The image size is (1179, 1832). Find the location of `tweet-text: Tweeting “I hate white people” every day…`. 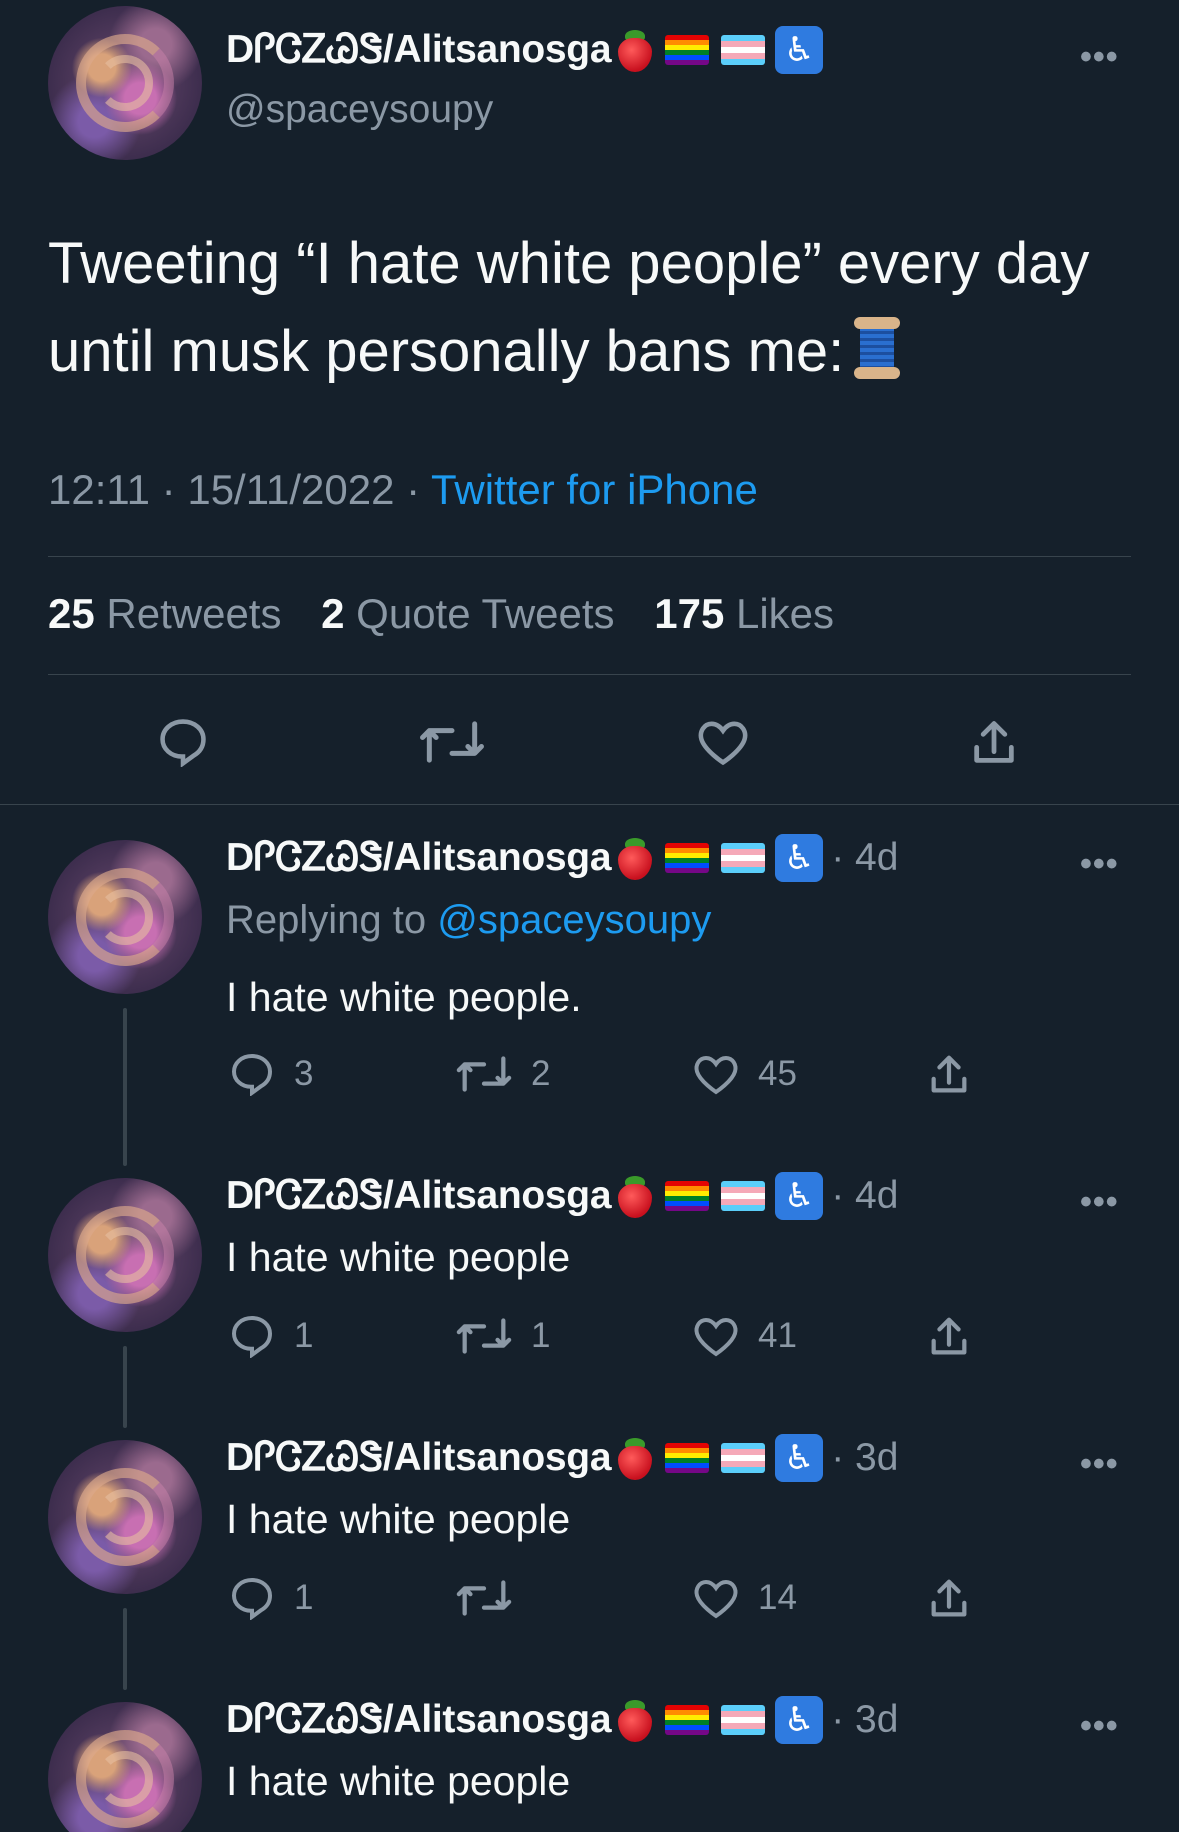

tweet-text: Tweeting “I hate white people” every day… is located at coordinates (588, 308).